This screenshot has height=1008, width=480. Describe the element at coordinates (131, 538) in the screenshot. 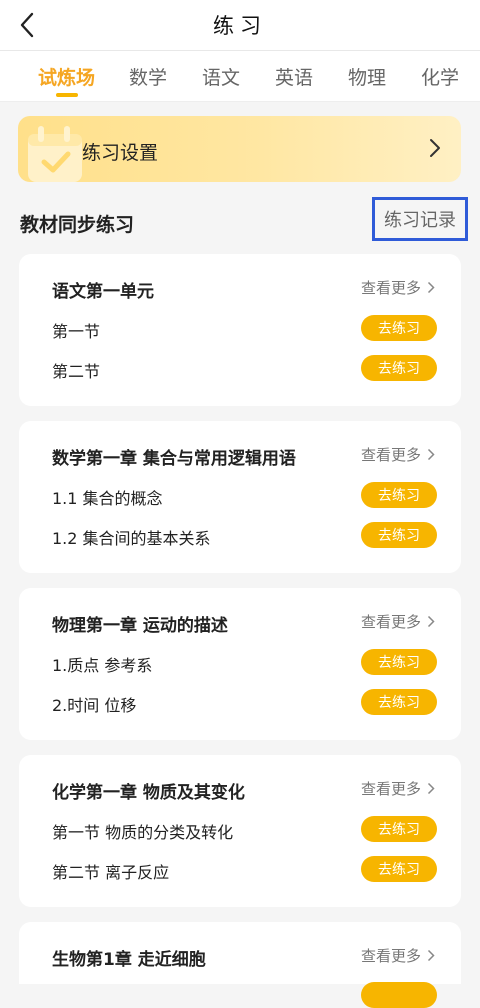

I see `lesson-label: 1.2 集合间的基本关系` at that location.